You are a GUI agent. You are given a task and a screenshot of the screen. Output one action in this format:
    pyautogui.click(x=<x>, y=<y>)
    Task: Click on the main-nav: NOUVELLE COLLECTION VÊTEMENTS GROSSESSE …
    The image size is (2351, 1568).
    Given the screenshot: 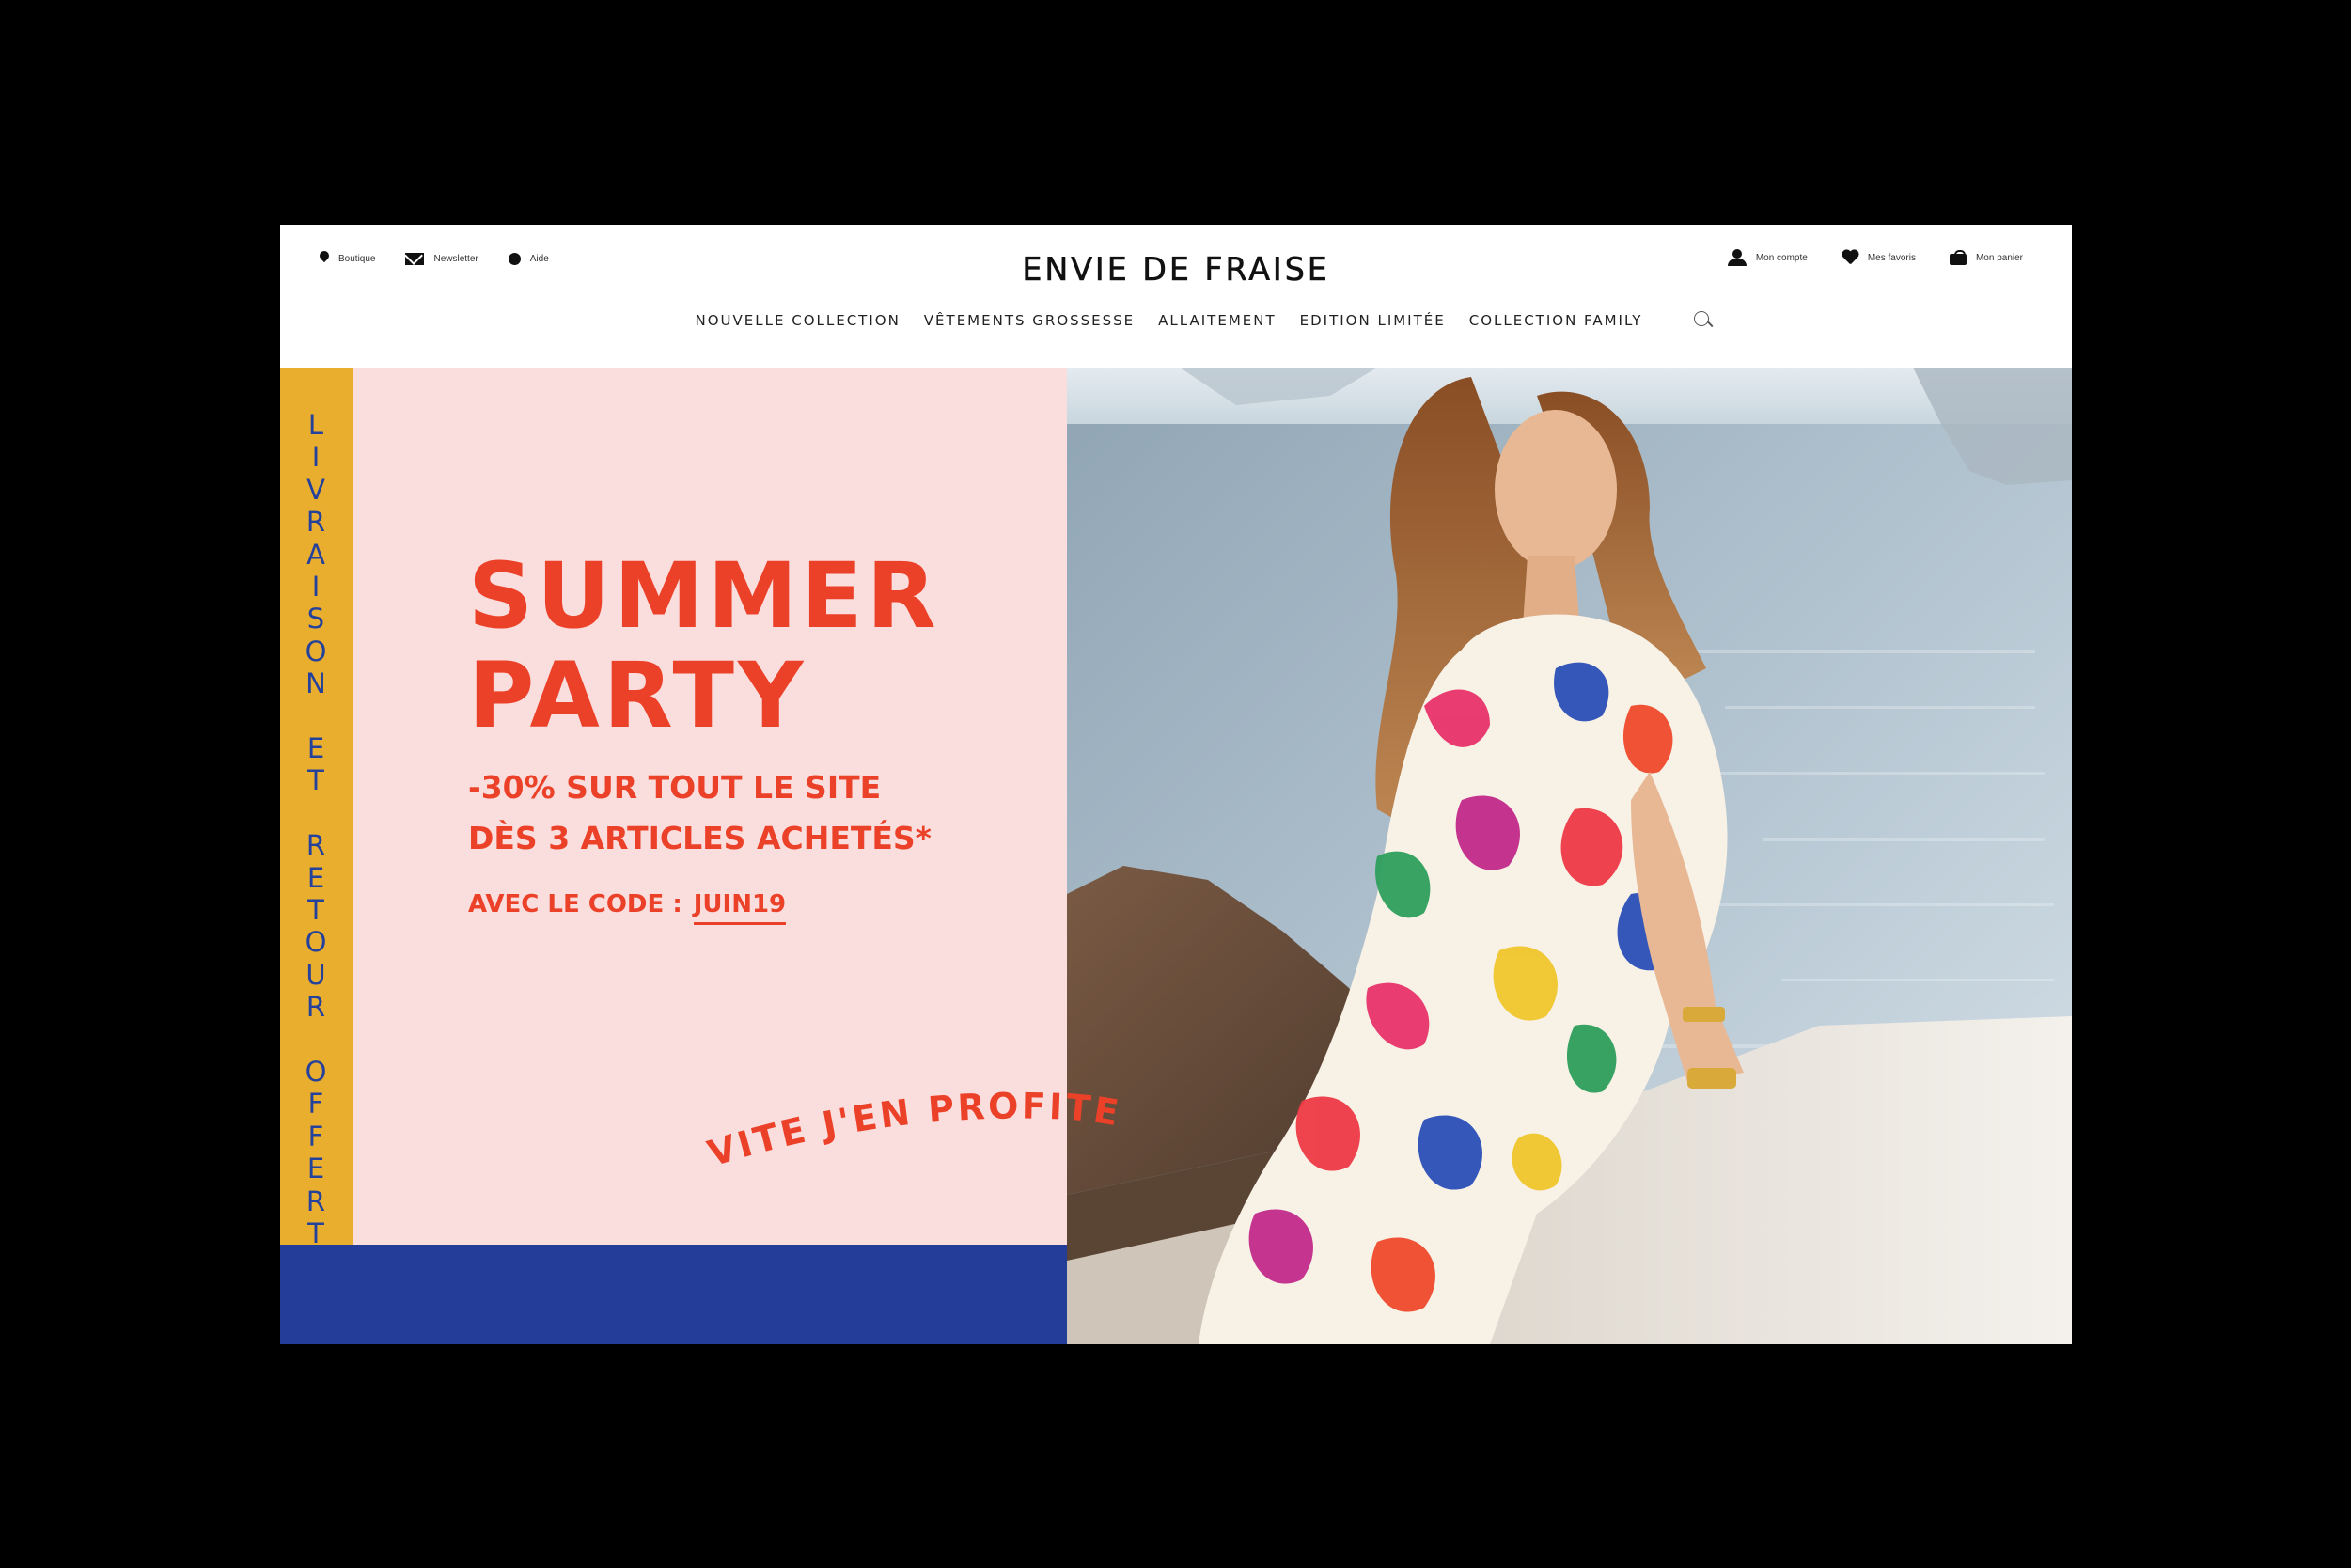 What is the action you would take?
    pyautogui.click(x=1176, y=320)
    